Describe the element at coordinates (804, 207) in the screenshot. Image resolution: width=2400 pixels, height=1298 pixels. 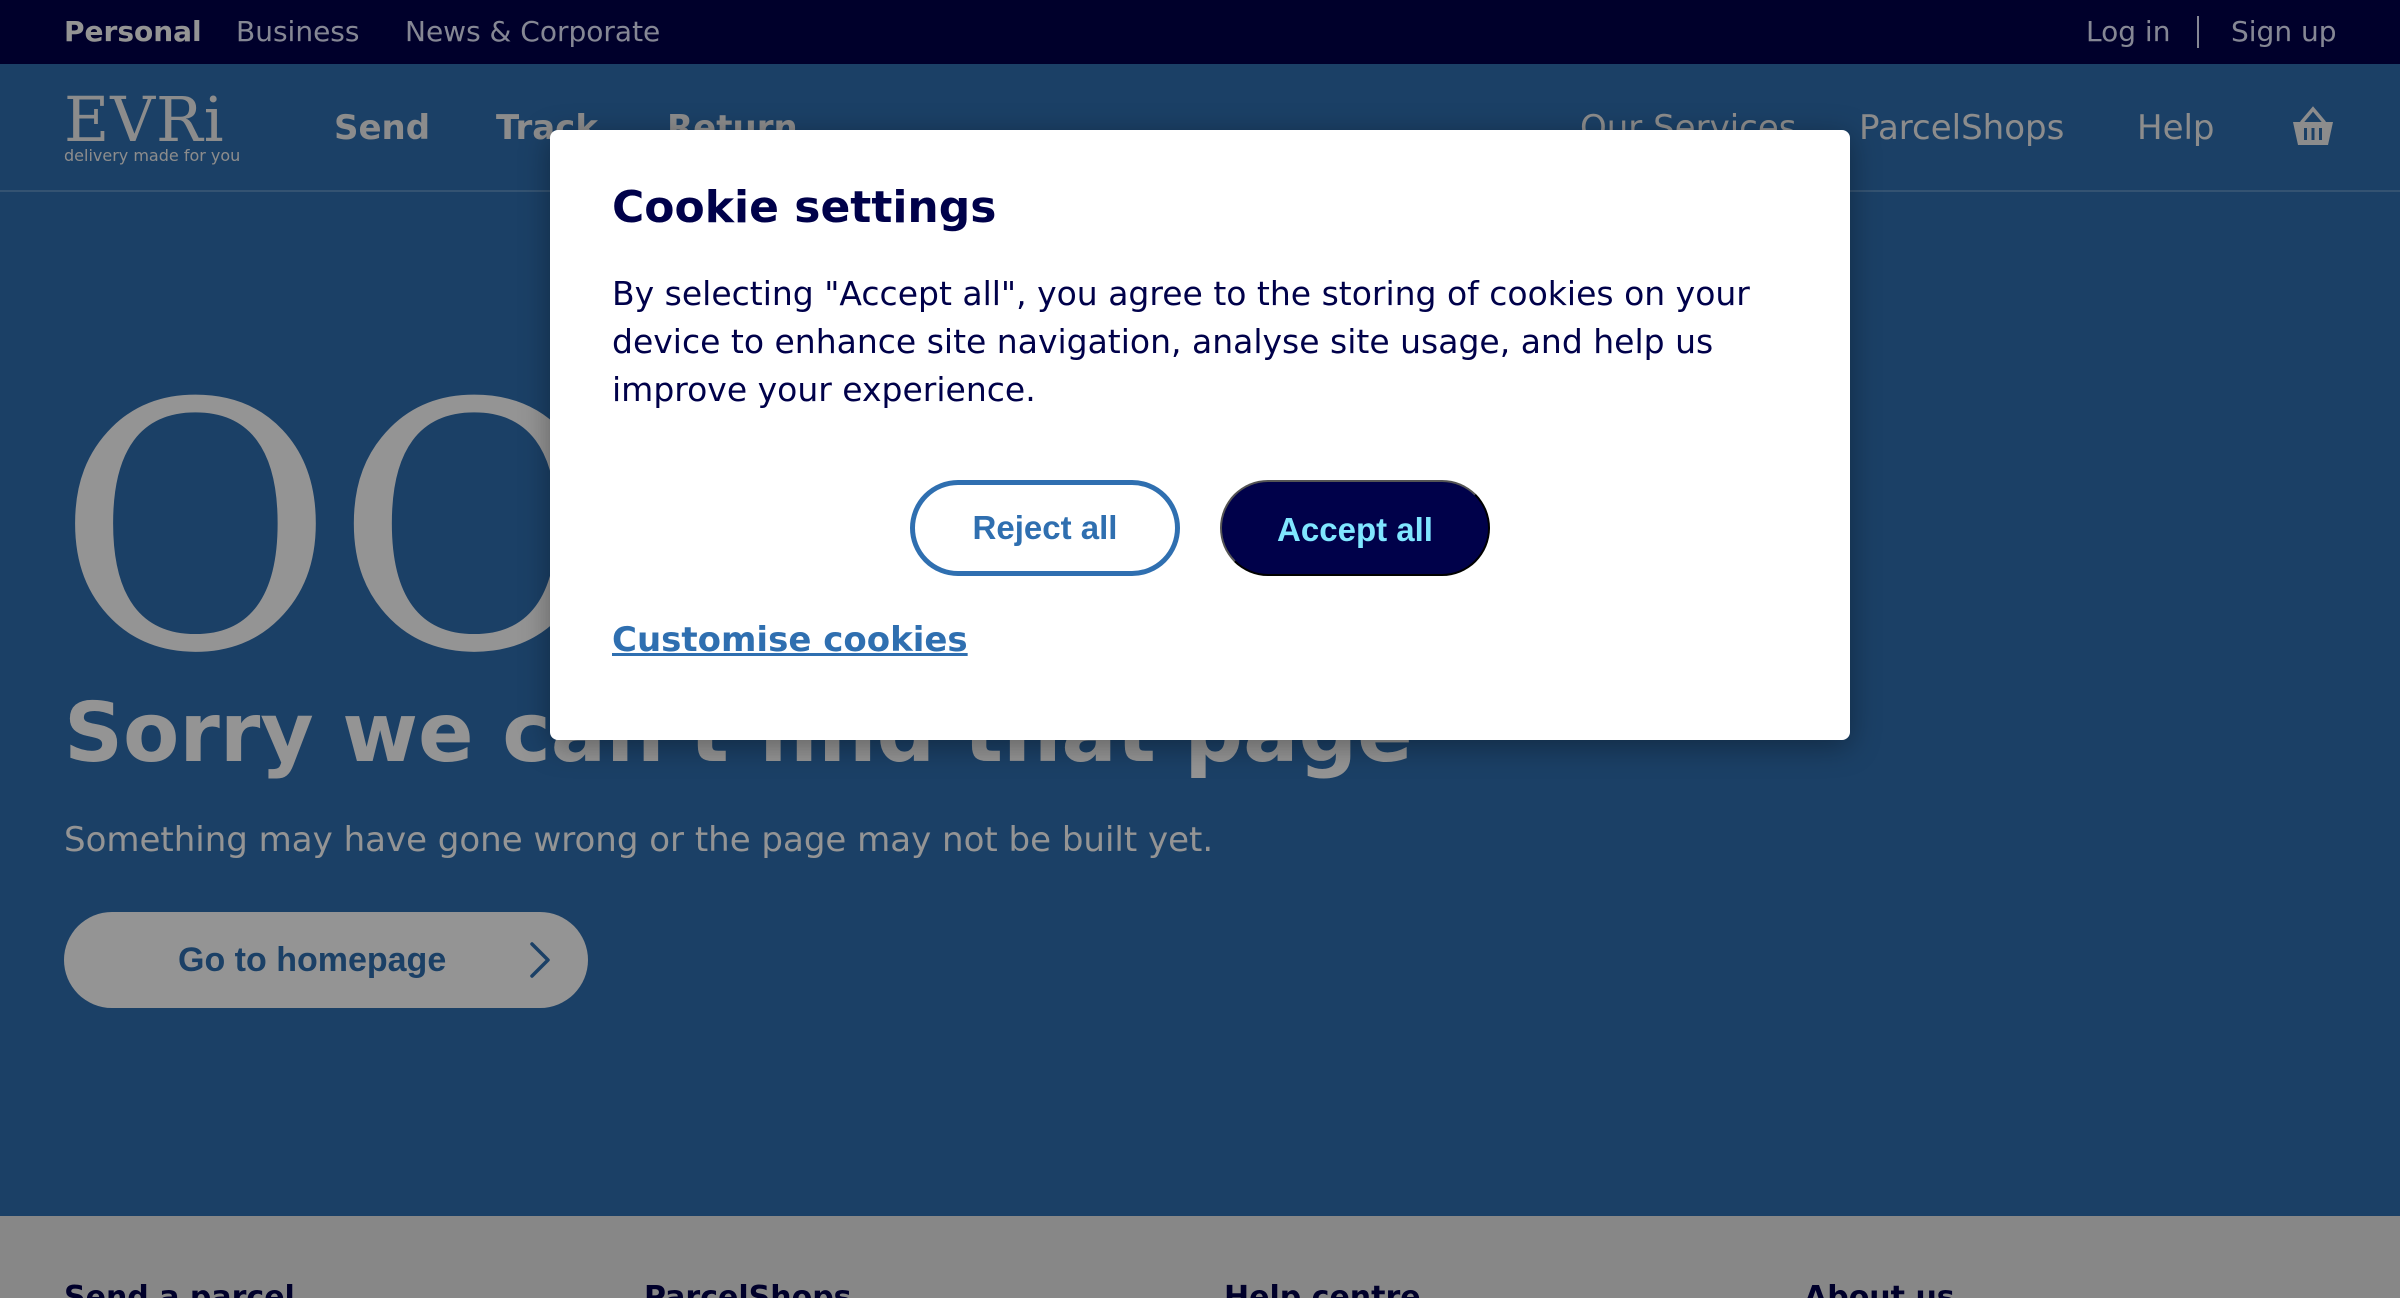
I see `cookie-dialog-title: Cookie settings` at that location.